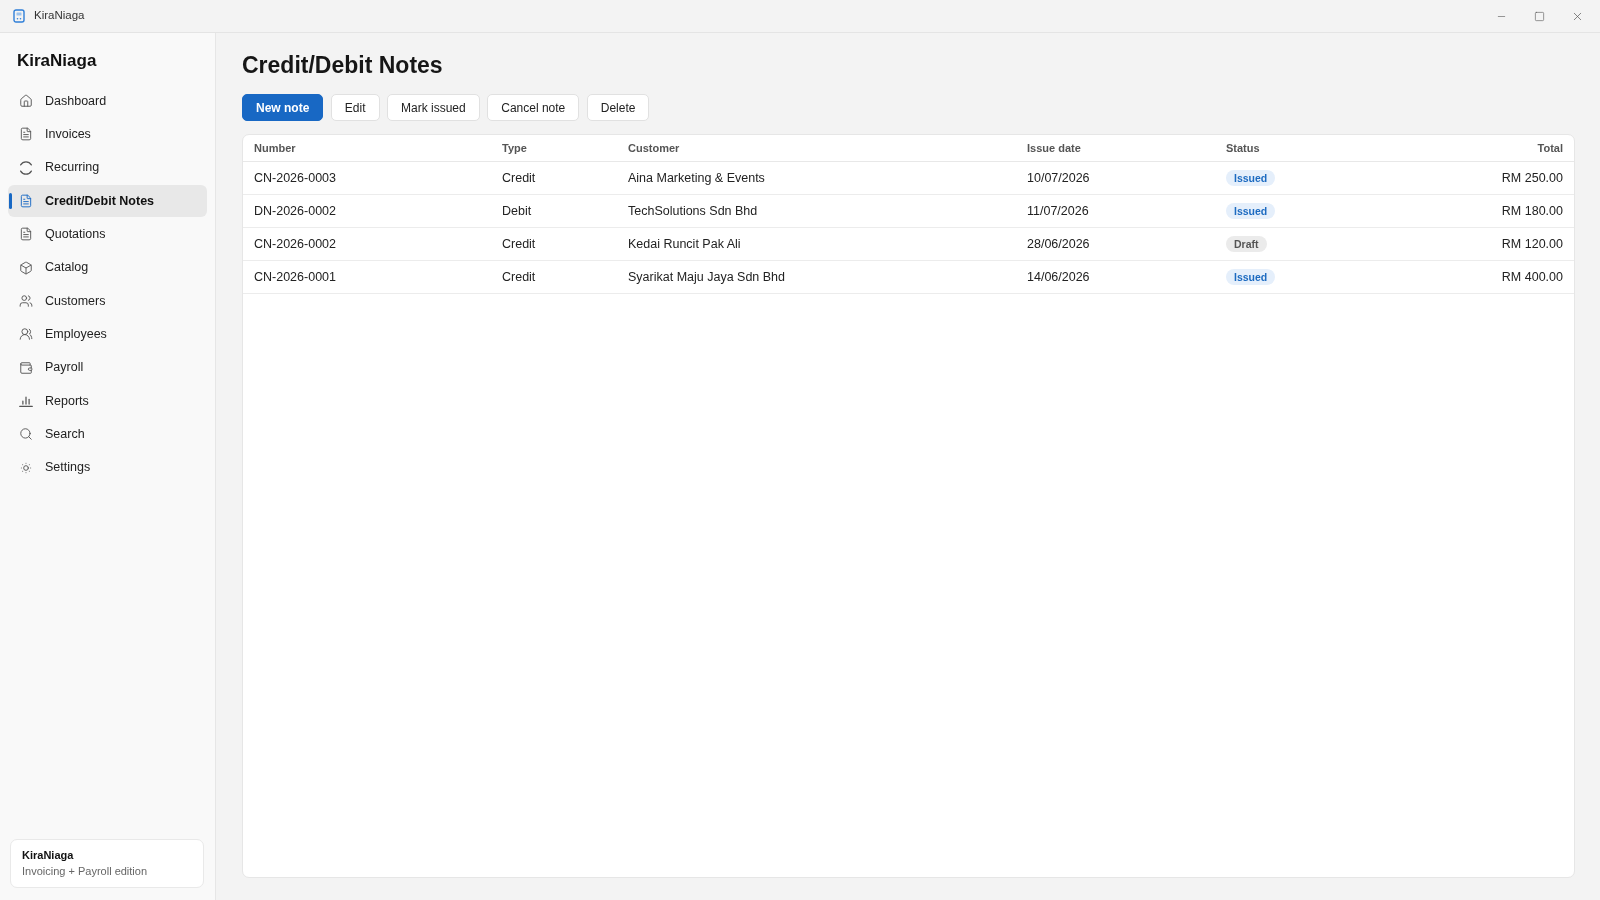  What do you see at coordinates (107, 101) in the screenshot?
I see `sidebar-item: Dashboard` at bounding box center [107, 101].